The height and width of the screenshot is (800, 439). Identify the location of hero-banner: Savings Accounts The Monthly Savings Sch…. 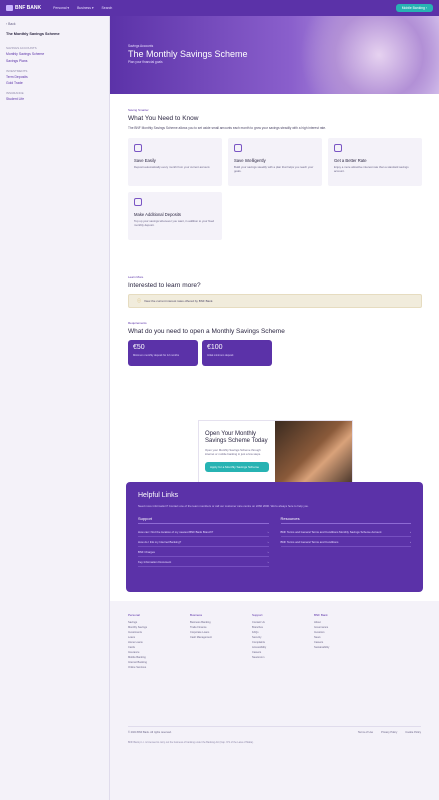
(274, 55).